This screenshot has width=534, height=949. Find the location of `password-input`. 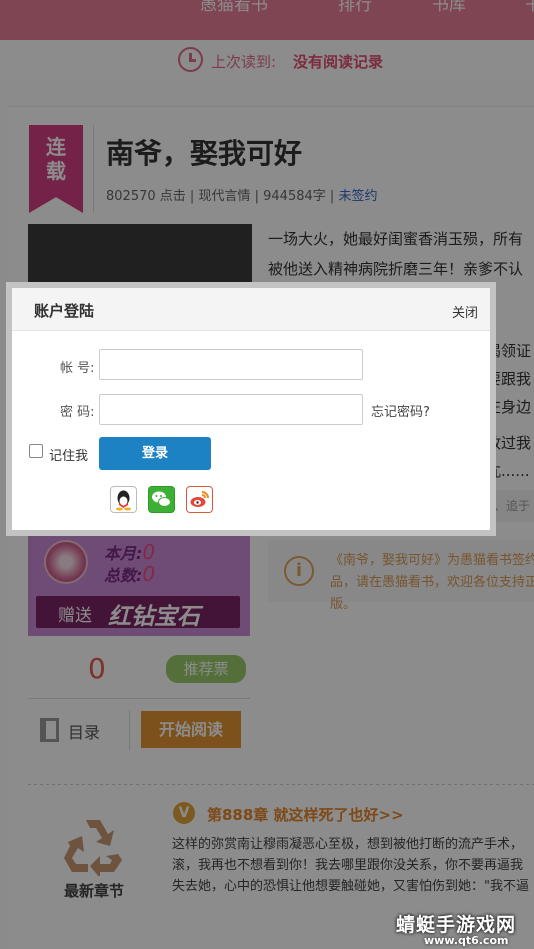

password-input is located at coordinates (231, 409).